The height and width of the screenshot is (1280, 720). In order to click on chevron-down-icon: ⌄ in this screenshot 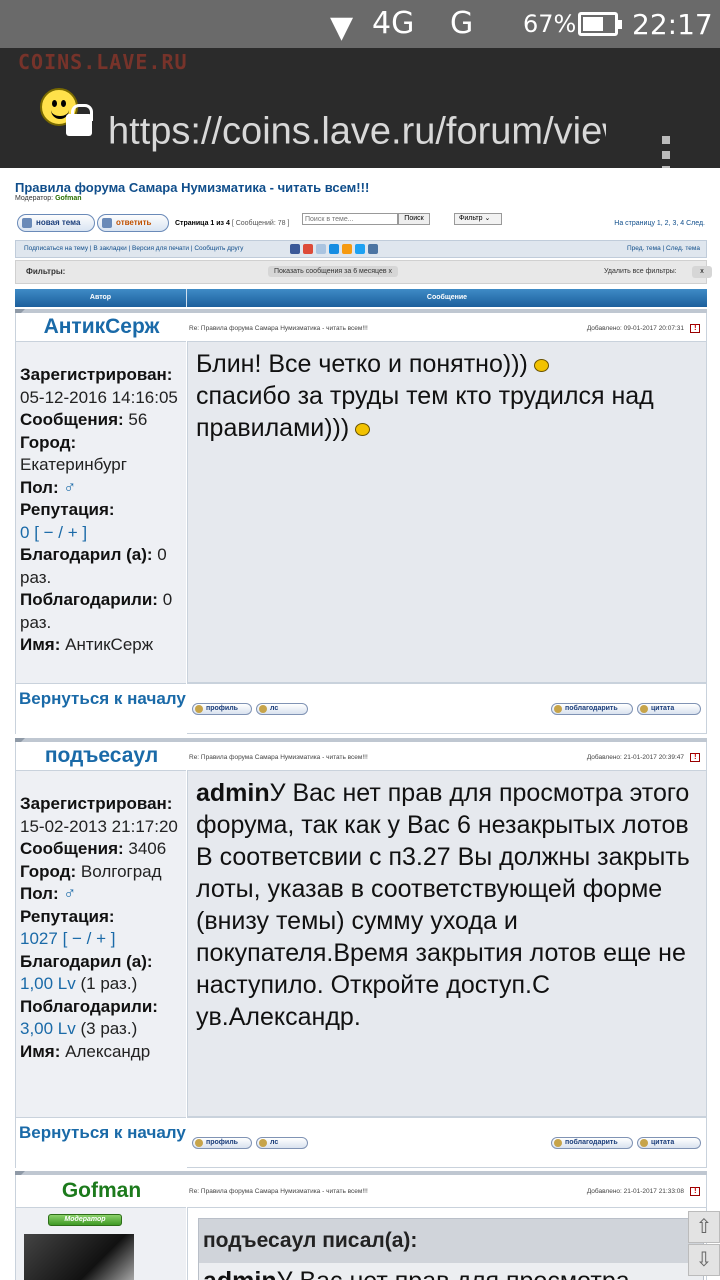, I will do `click(487, 218)`.